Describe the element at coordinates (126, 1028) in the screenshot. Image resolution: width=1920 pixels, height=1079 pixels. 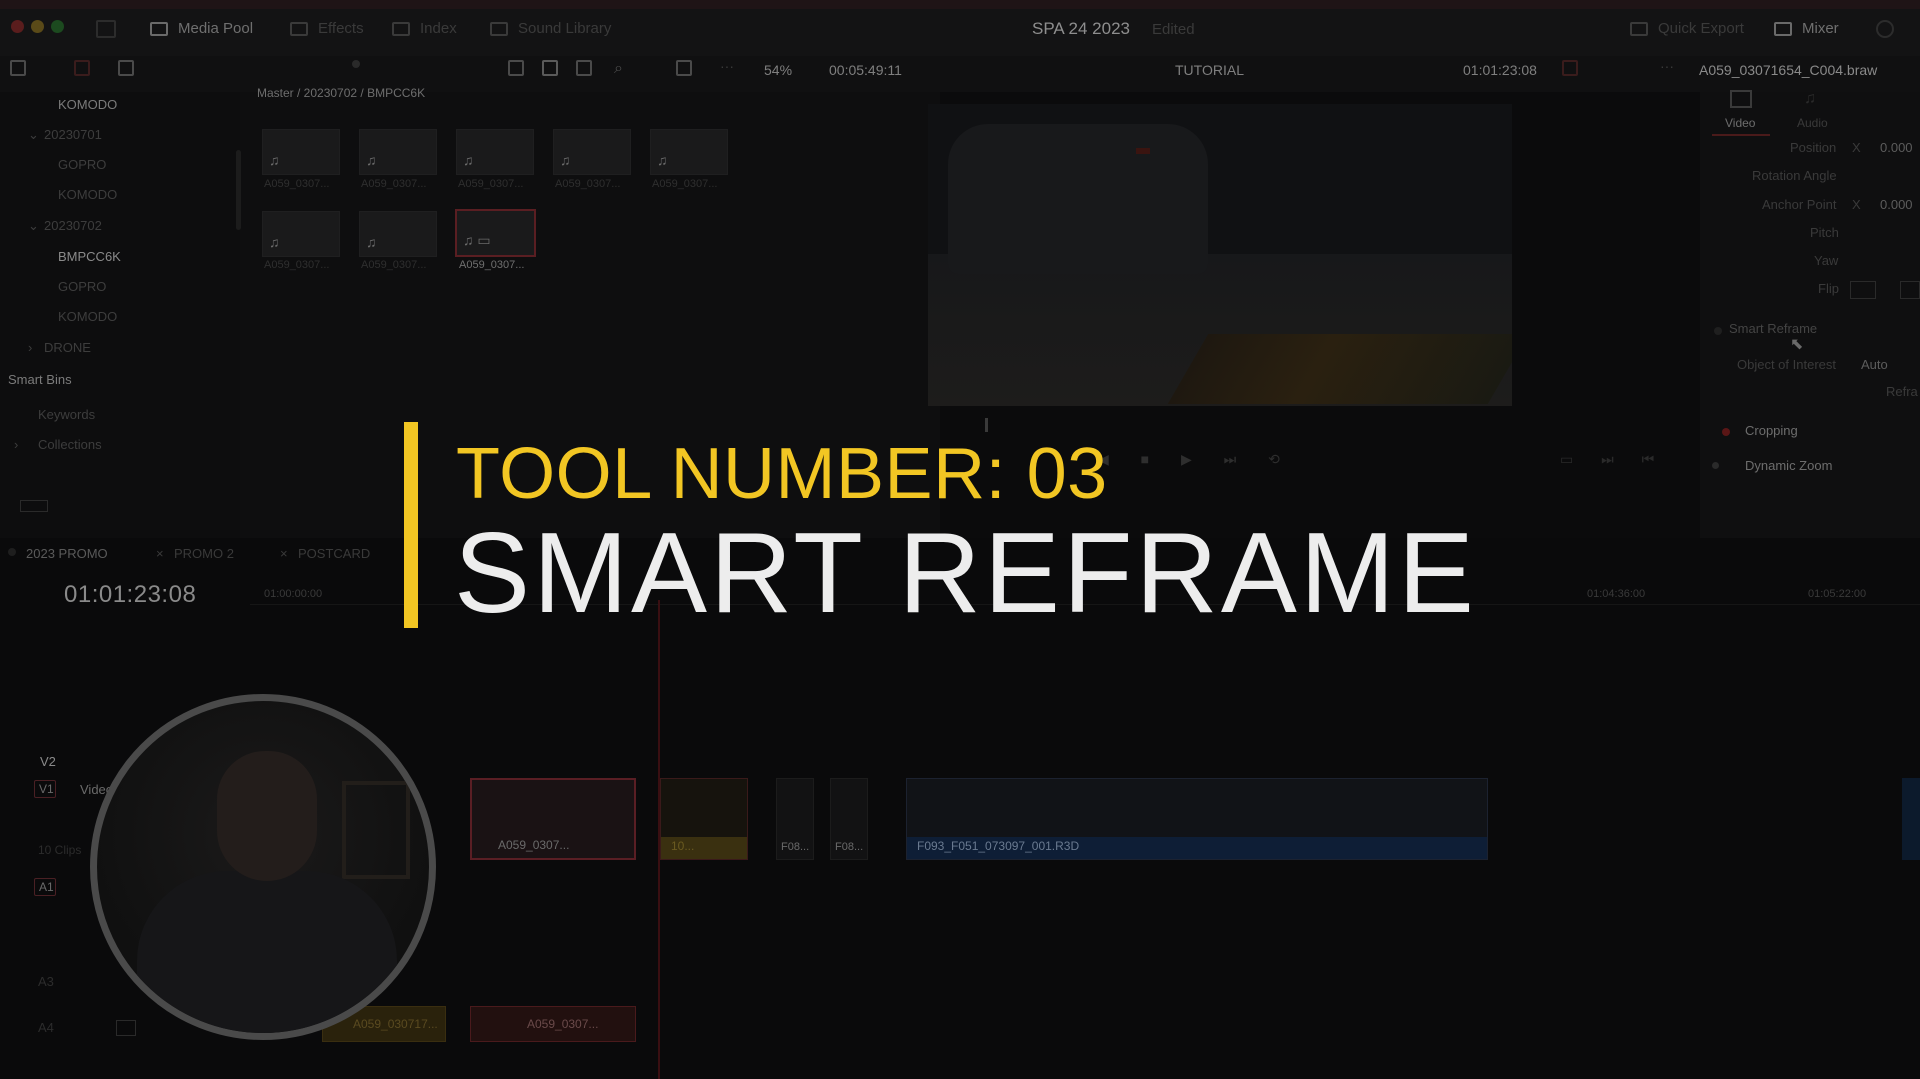
I see `track-monitor-icon` at that location.